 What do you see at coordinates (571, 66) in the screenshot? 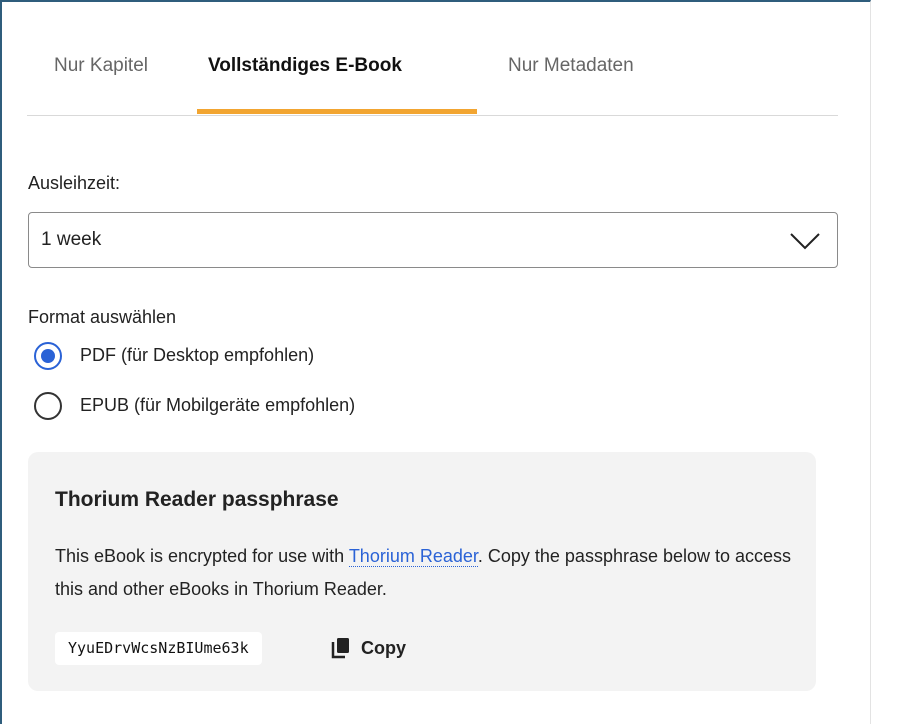
I see `tab-nur-metadaten: Nur Metadaten` at bounding box center [571, 66].